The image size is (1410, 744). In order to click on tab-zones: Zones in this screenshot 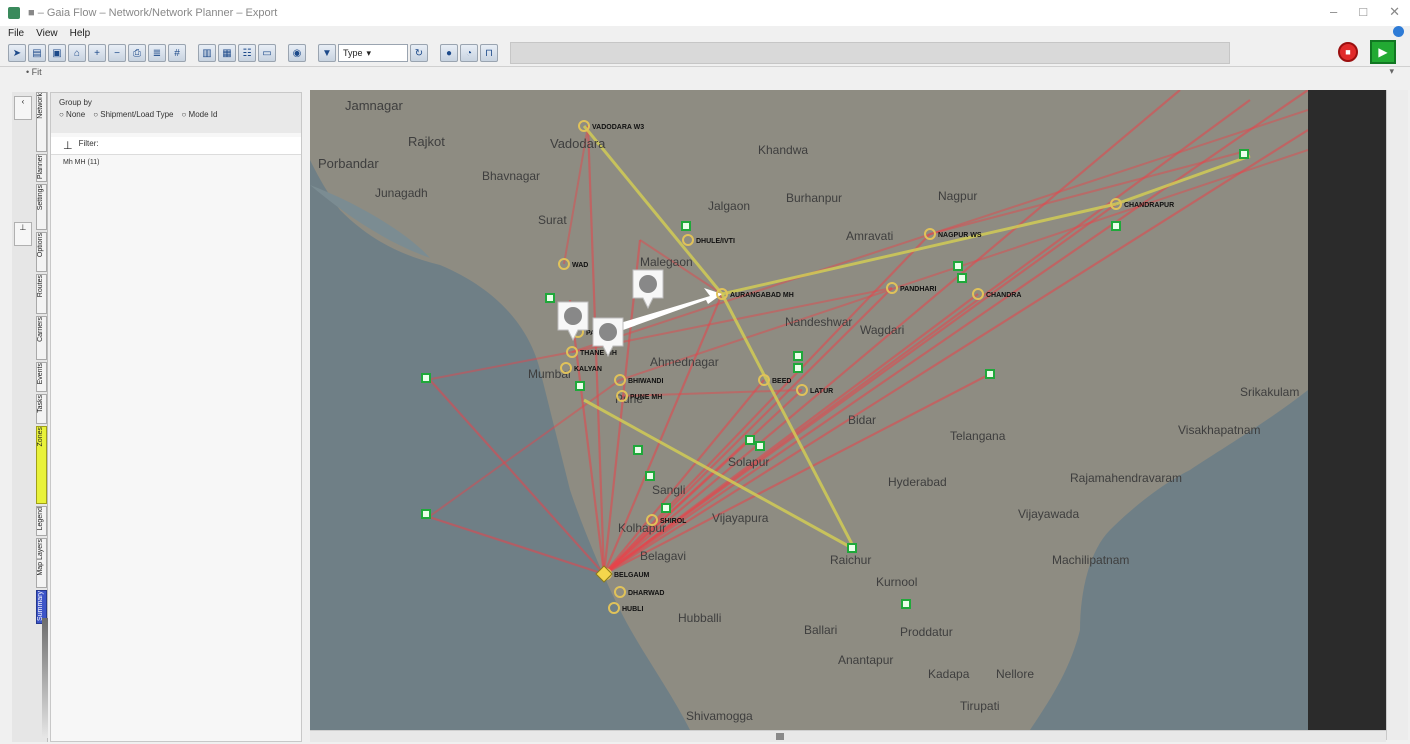, I will do `click(41, 465)`.